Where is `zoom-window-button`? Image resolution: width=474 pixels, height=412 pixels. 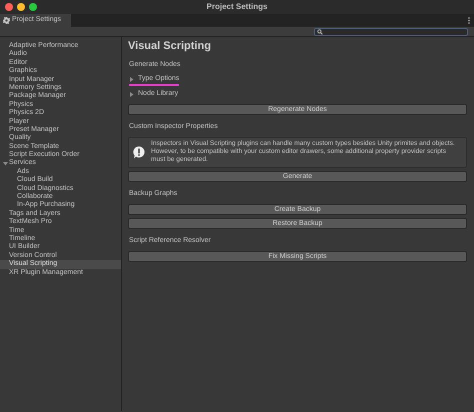 zoom-window-button is located at coordinates (33, 7).